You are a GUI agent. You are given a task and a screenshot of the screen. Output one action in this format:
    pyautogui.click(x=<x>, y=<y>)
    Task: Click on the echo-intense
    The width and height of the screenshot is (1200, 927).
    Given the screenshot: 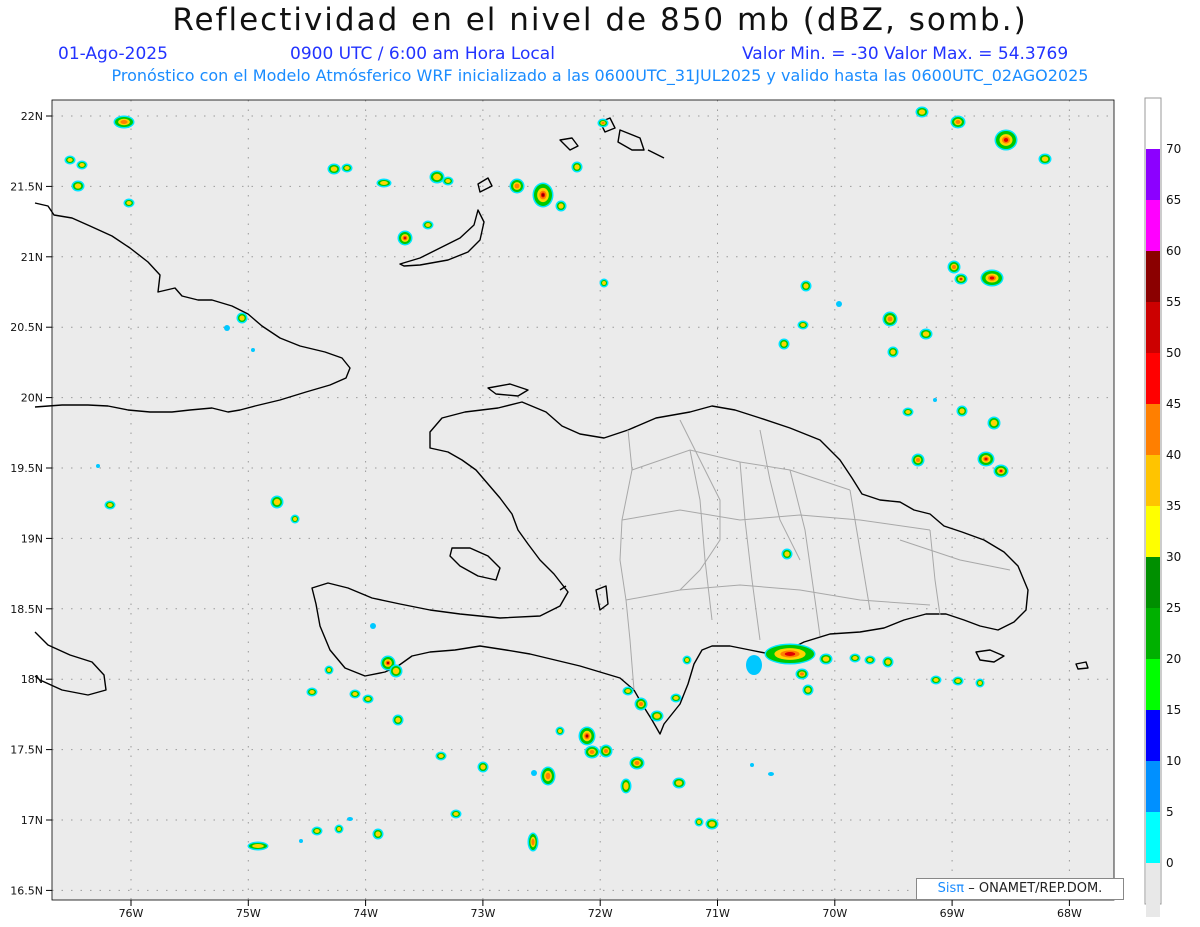 What is the action you would take?
    pyautogui.click(x=790, y=654)
    